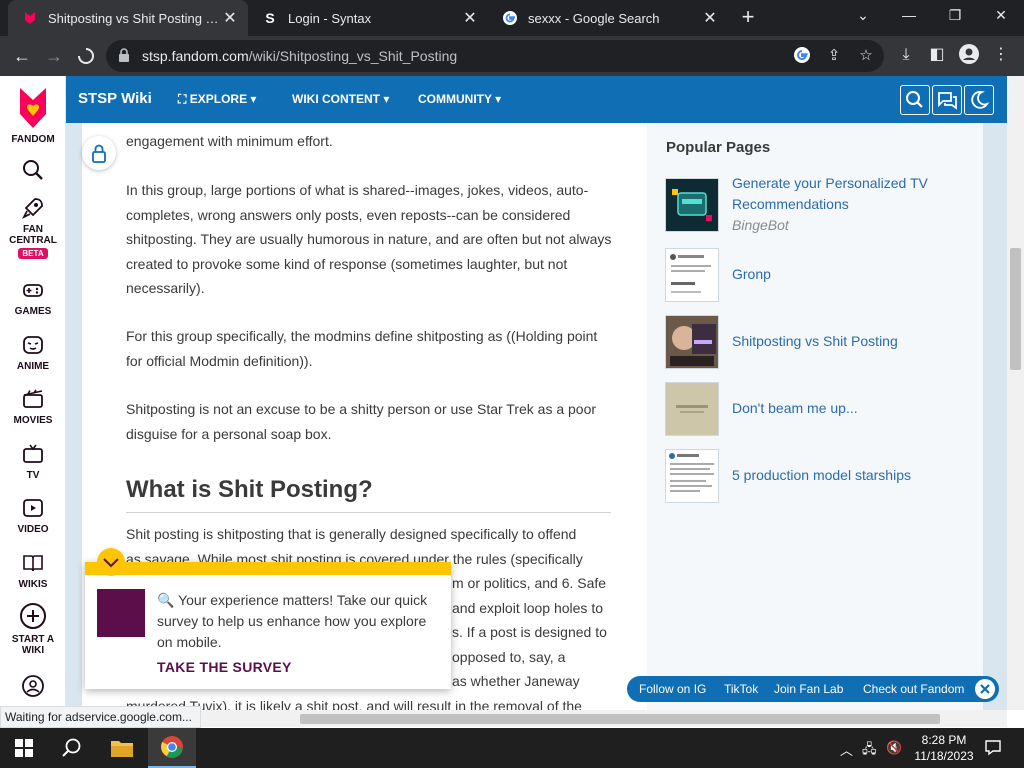  I want to click on tab-login-syntax: S Login - Syntax ✕, so click(368, 18).